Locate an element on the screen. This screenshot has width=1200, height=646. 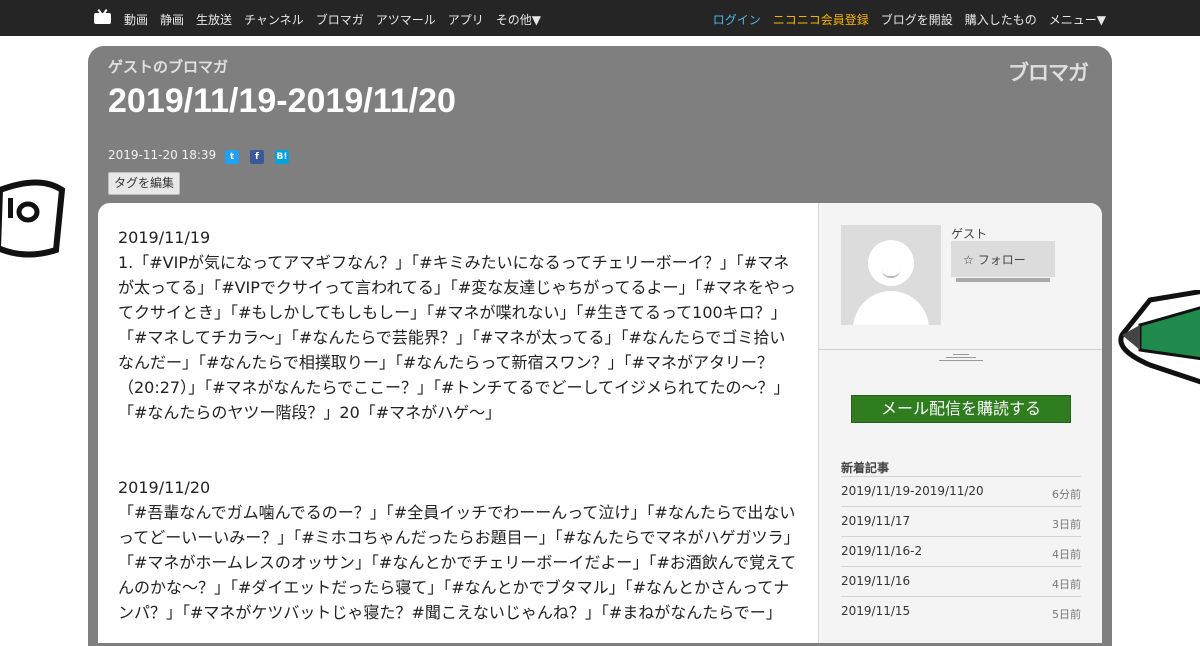
green-pencil-icon is located at coordinates (1159, 337).